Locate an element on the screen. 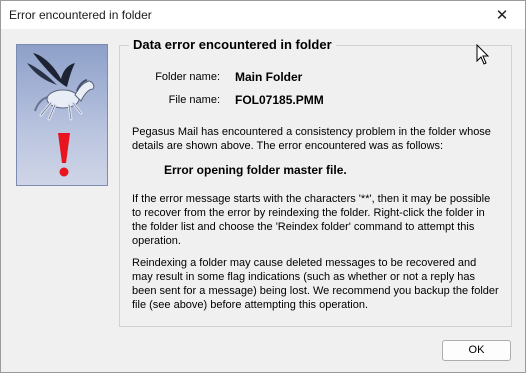 Image resolution: width=526 pixels, height=373 pixels. file-name-label: File name: is located at coordinates (194, 100).